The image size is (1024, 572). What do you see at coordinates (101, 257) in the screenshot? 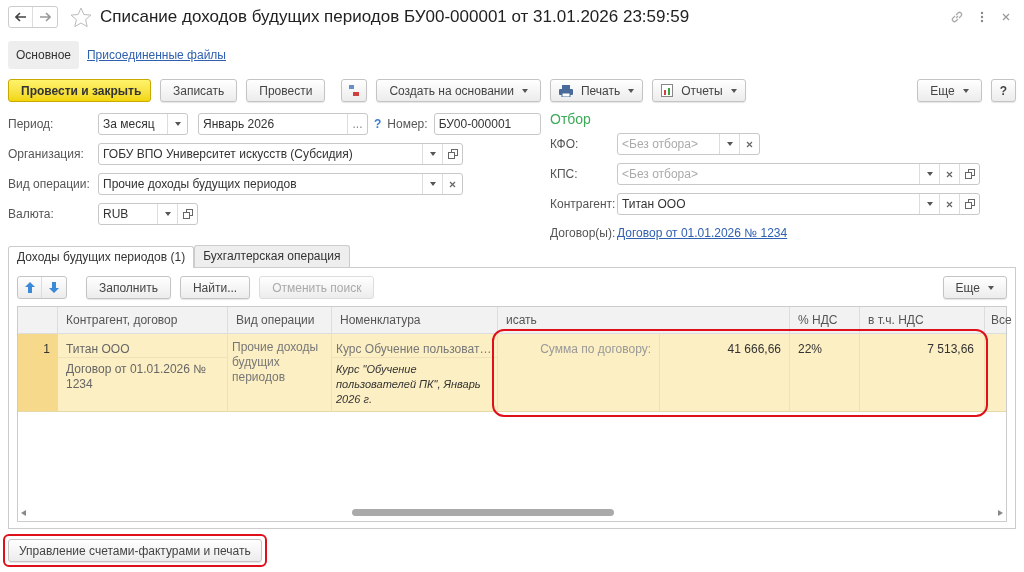
I see `tab: Доходы будущих периодов (1)` at bounding box center [101, 257].